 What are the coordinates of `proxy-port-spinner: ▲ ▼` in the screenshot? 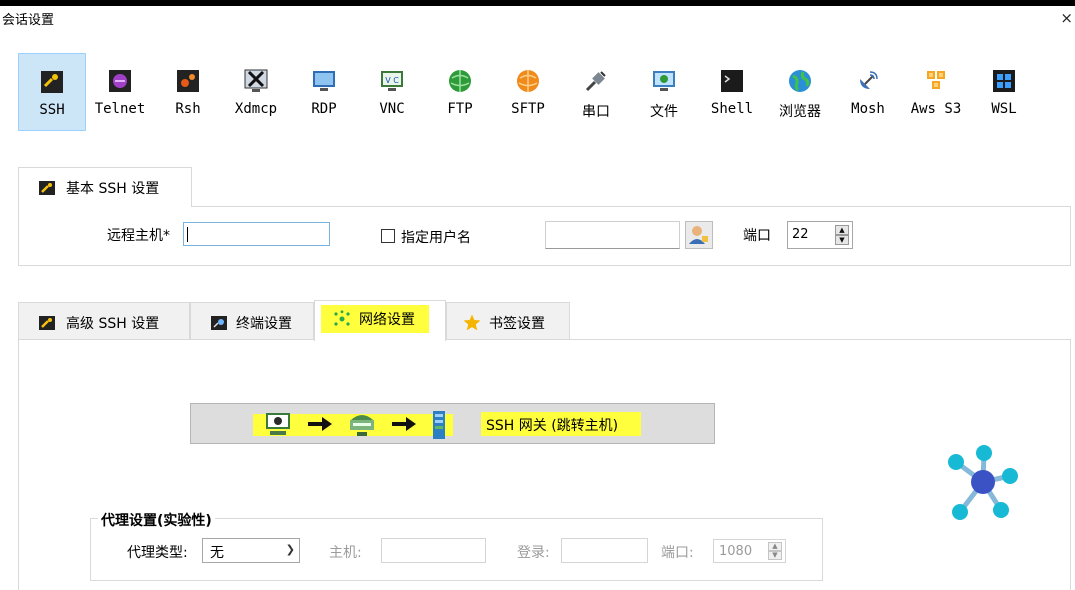 It's located at (775, 551).